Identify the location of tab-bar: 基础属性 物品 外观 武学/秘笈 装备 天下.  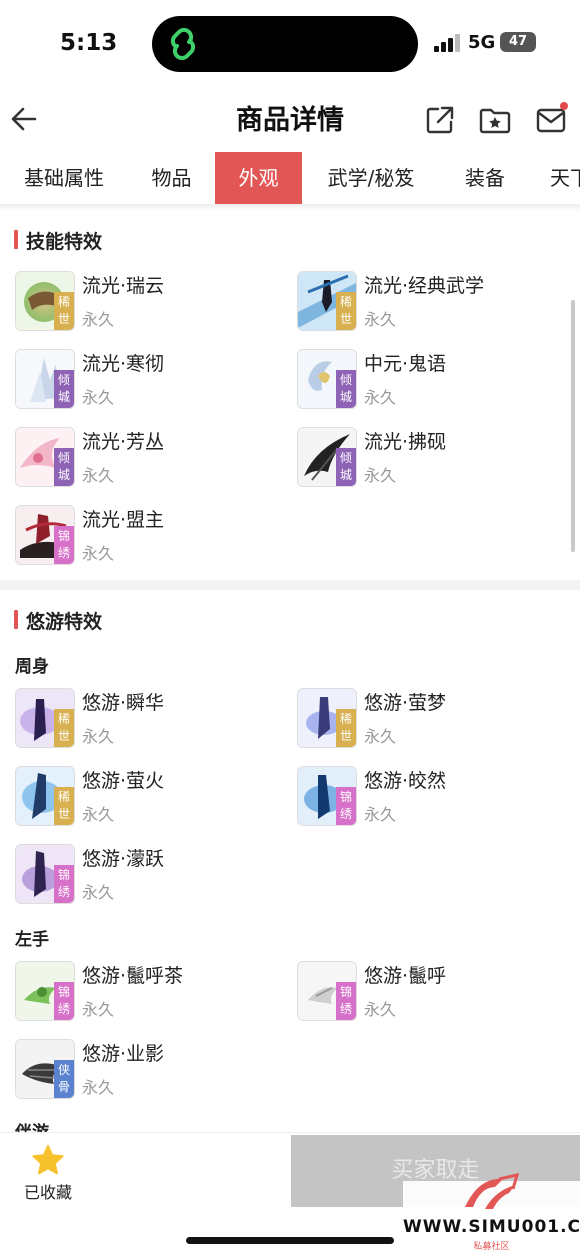
(290, 178).